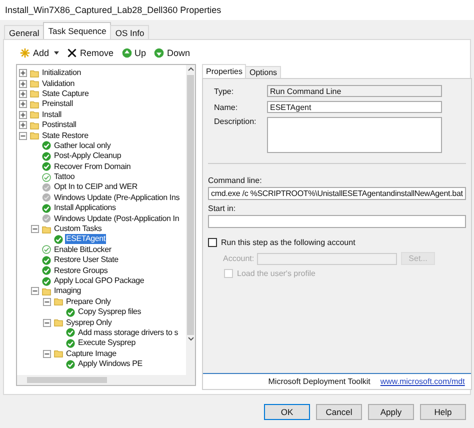 The height and width of the screenshot is (428, 474). I want to click on tree-item: Initialization, so click(61, 73).